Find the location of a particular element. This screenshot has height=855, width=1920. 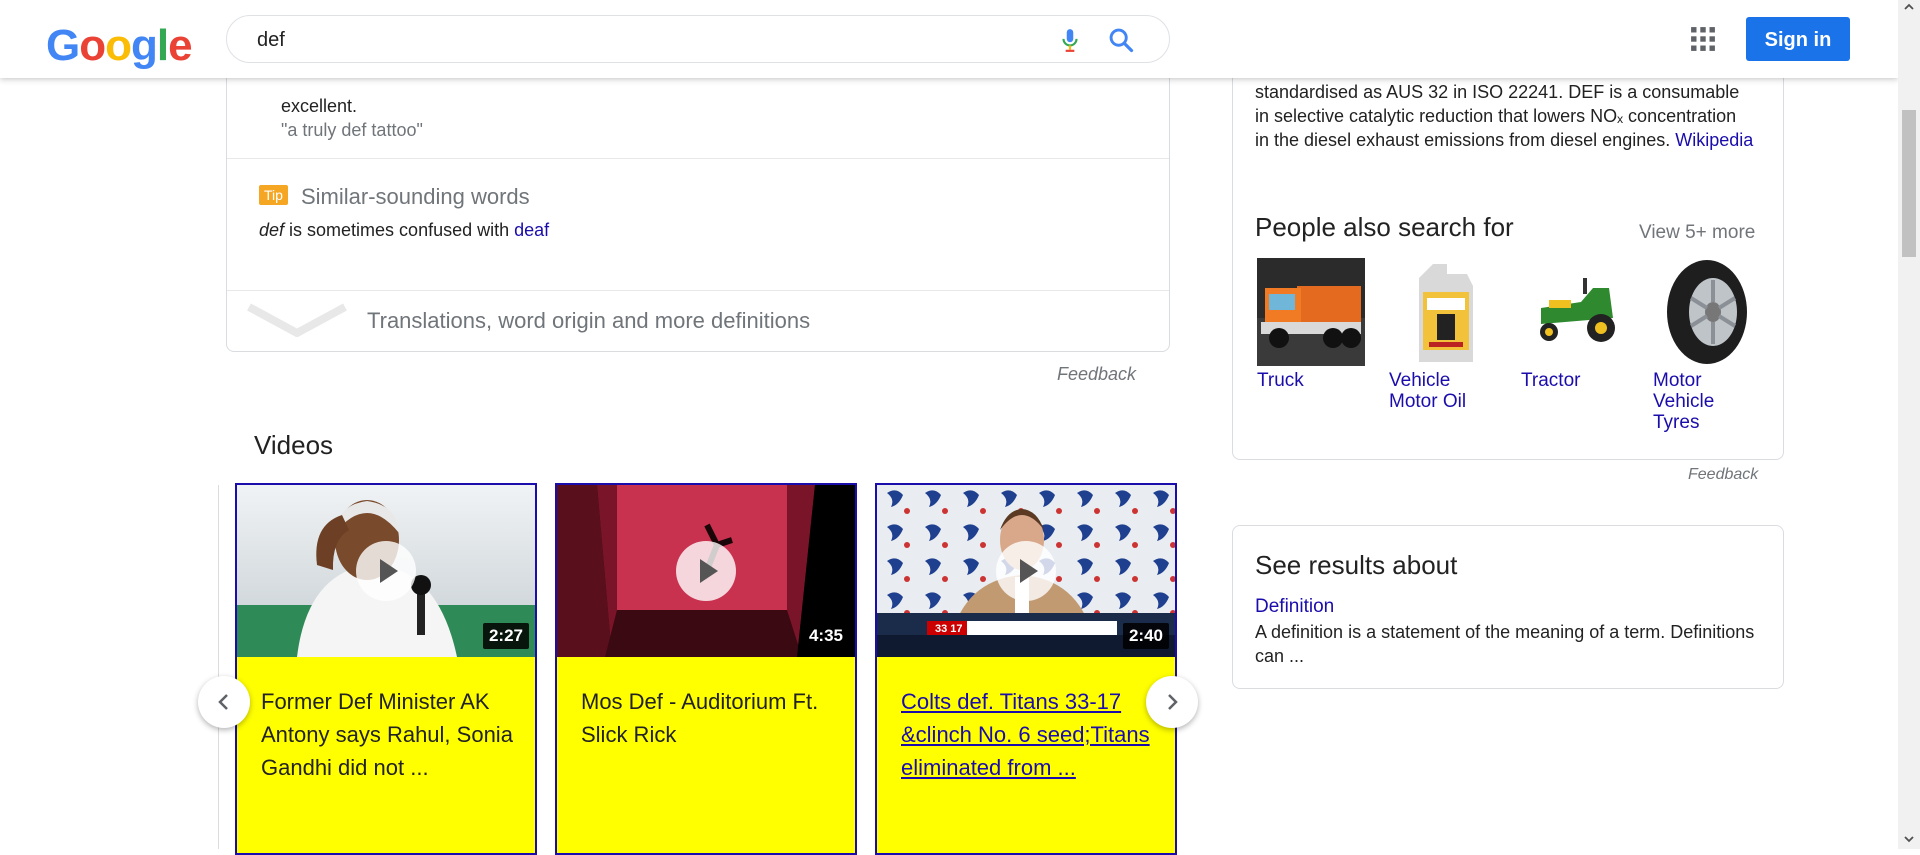

chevron-right-icon is located at coordinates (1173, 702).